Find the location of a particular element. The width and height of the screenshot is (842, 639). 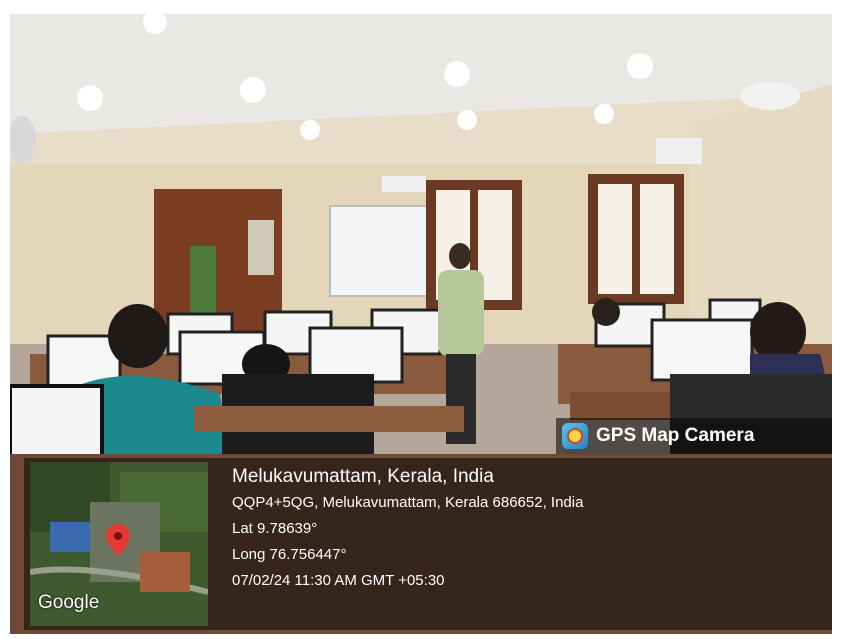

camera-pin-icon is located at coordinates (575, 436).